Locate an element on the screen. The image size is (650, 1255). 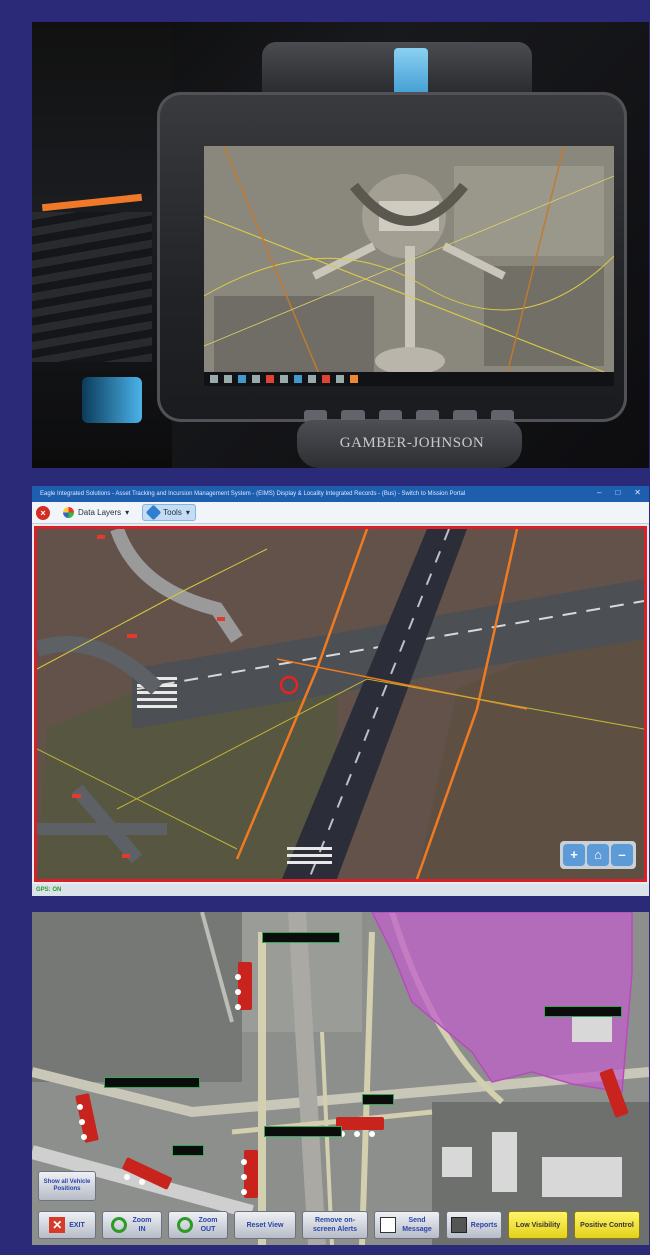
maximize-icon: □ is located at coordinates (617, 492).